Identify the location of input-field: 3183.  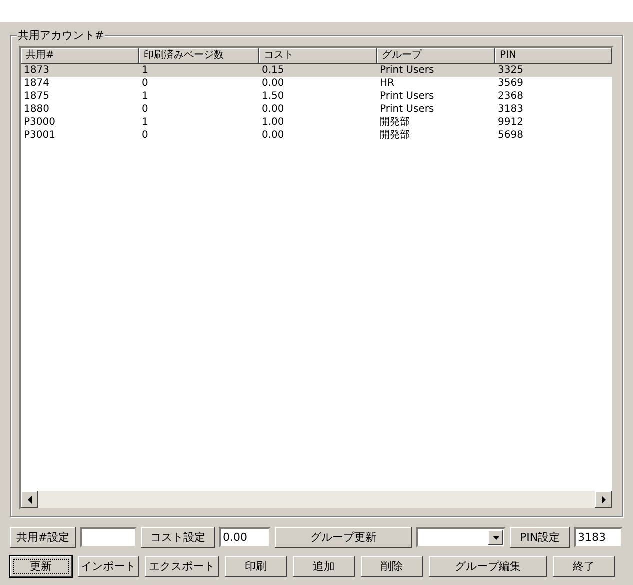
(598, 537).